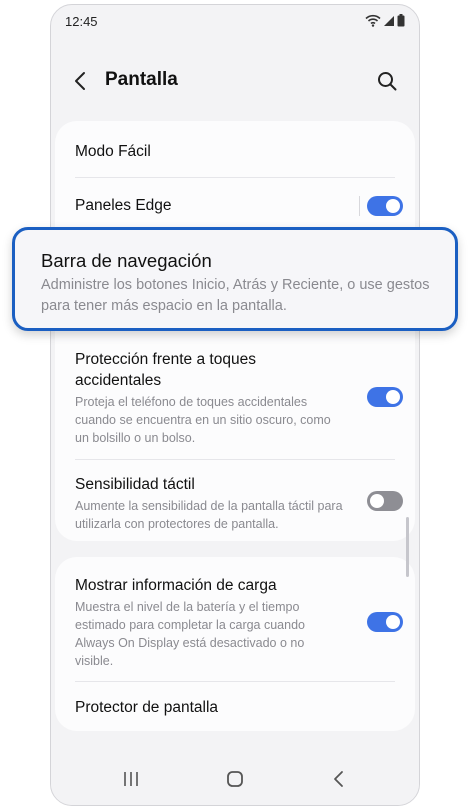 This screenshot has width=470, height=810. What do you see at coordinates (81, 21) in the screenshot?
I see `status-time: 12:45` at bounding box center [81, 21].